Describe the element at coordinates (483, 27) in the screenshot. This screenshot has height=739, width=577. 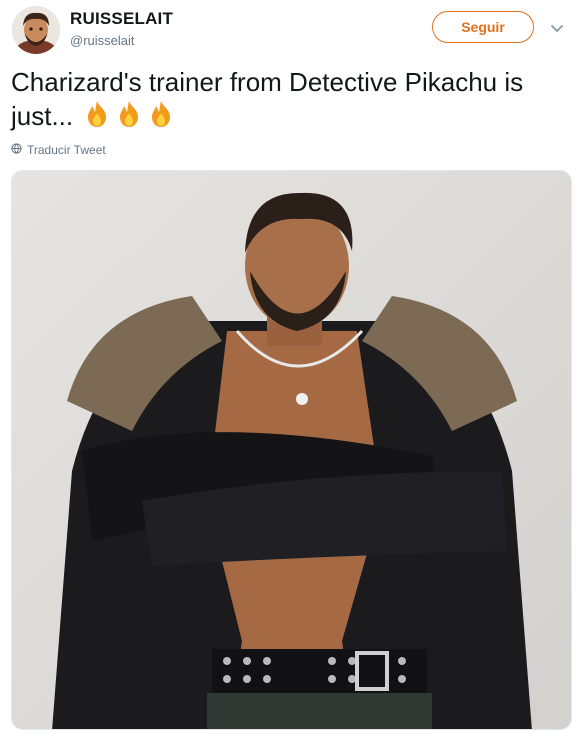
I see `follow-button: Seguir` at that location.